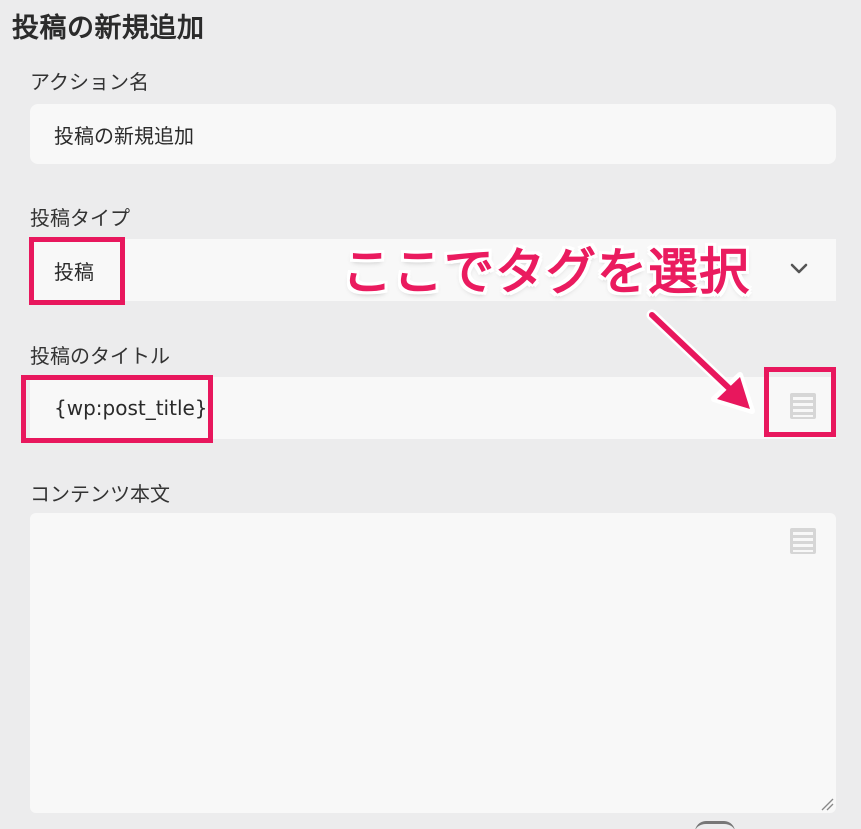 This screenshot has width=861, height=829. I want to click on bottom-control-edge, so click(715, 825).